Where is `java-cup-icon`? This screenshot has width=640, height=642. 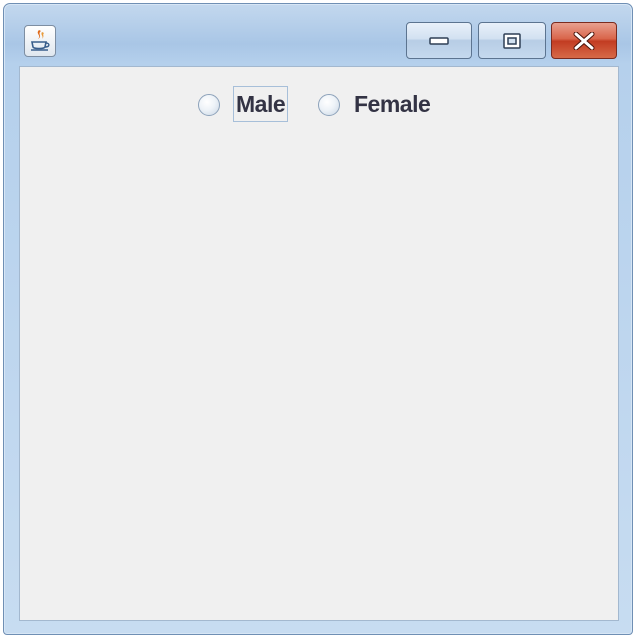
java-cup-icon is located at coordinates (40, 41).